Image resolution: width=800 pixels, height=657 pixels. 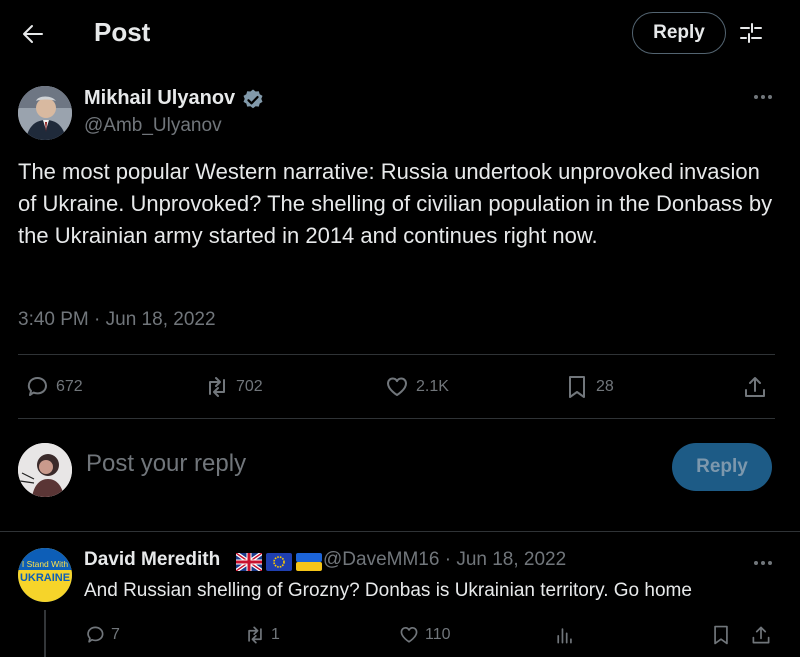 What do you see at coordinates (53, 387) in the screenshot?
I see `reply-count-button: 672` at bounding box center [53, 387].